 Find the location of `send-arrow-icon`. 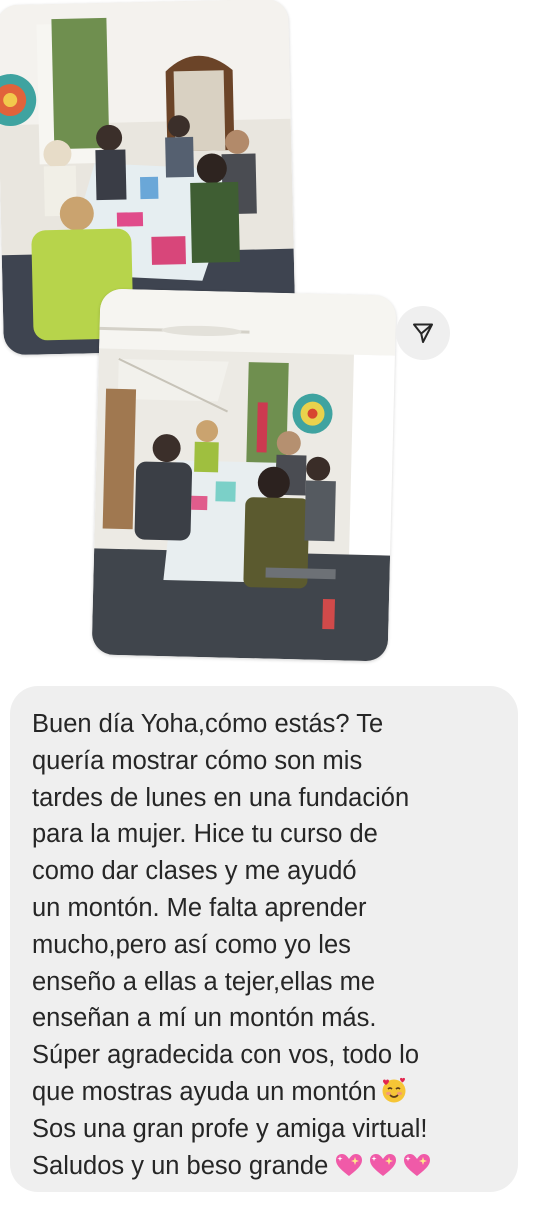

send-arrow-icon is located at coordinates (423, 333).